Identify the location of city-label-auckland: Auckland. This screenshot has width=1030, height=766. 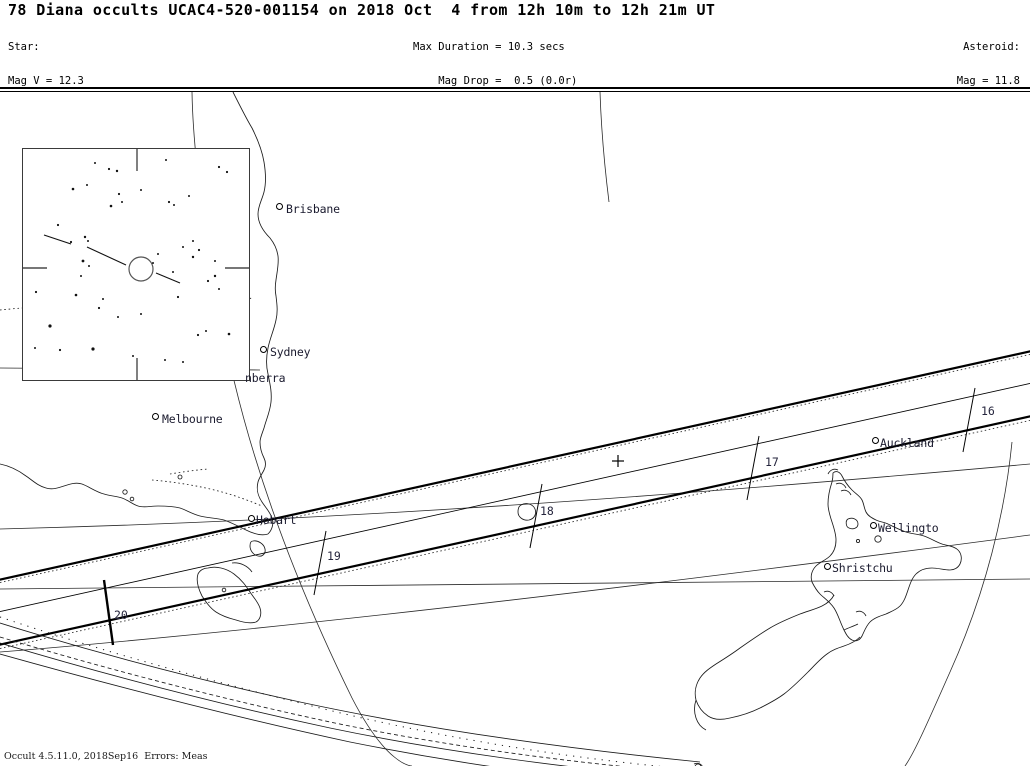
(907, 443).